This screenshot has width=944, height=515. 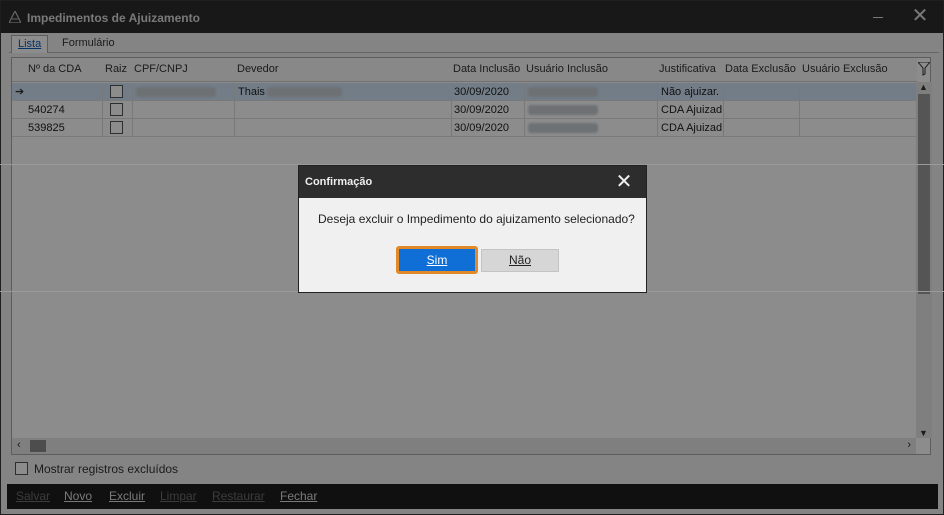 What do you see at coordinates (472, 182) in the screenshot?
I see `dialog-titlebar: Confirmação ✕` at bounding box center [472, 182].